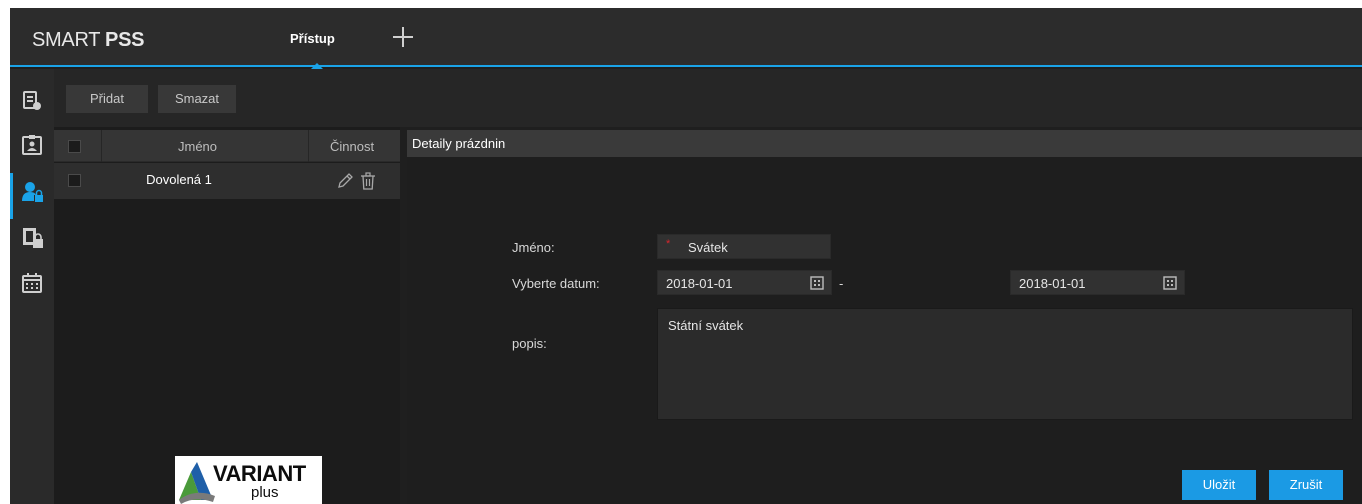  Describe the element at coordinates (352, 146) in the screenshot. I see `column-header-action: Činnost` at that location.